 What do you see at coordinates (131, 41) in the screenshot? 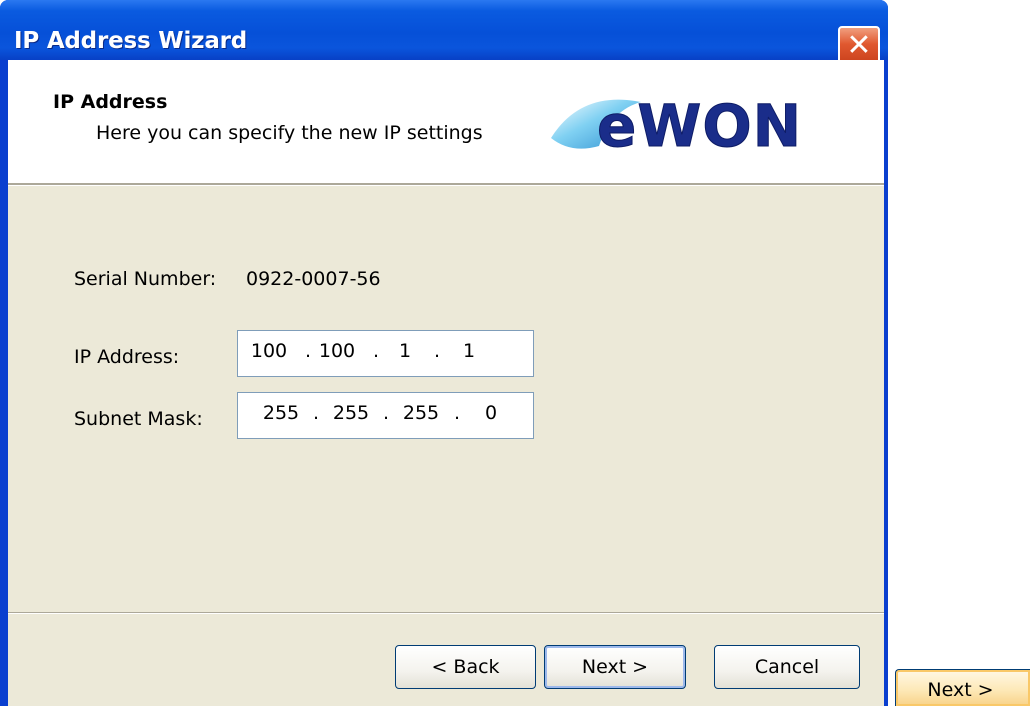
I see `window-title: IP Address Wizard` at bounding box center [131, 41].